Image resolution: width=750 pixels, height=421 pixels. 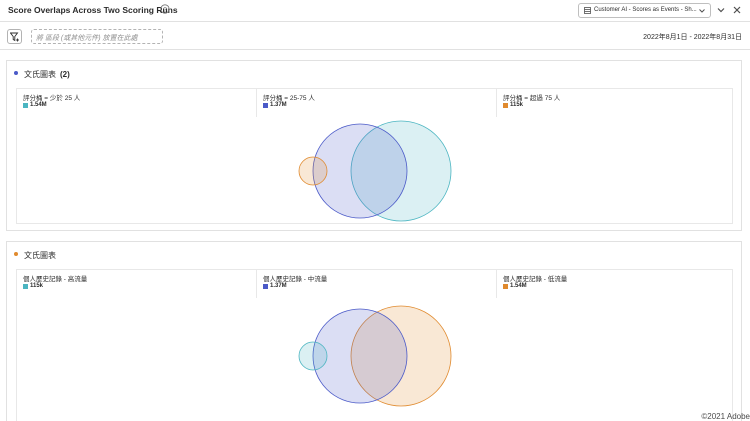 I want to click on page-title: Score Overlaps Across Two Scoring Runs, so click(x=93, y=10).